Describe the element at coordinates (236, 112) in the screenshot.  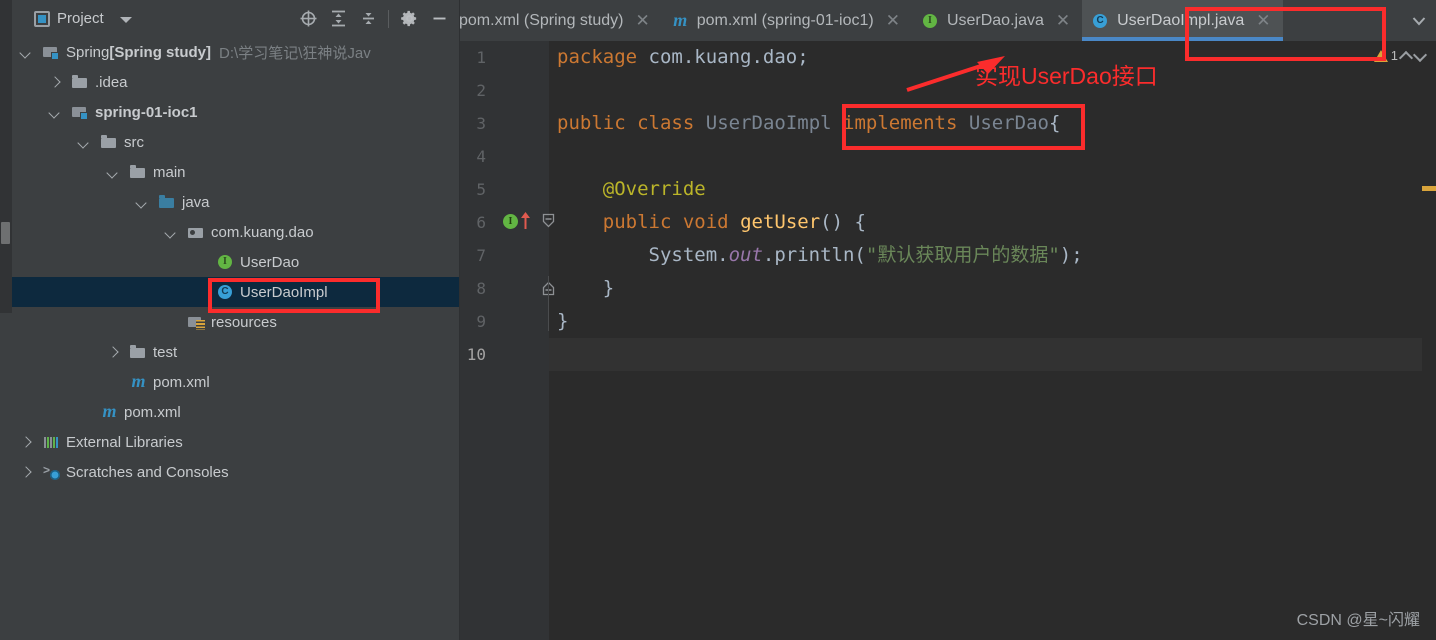
I see `tree-row: spring-01-ioc1` at that location.